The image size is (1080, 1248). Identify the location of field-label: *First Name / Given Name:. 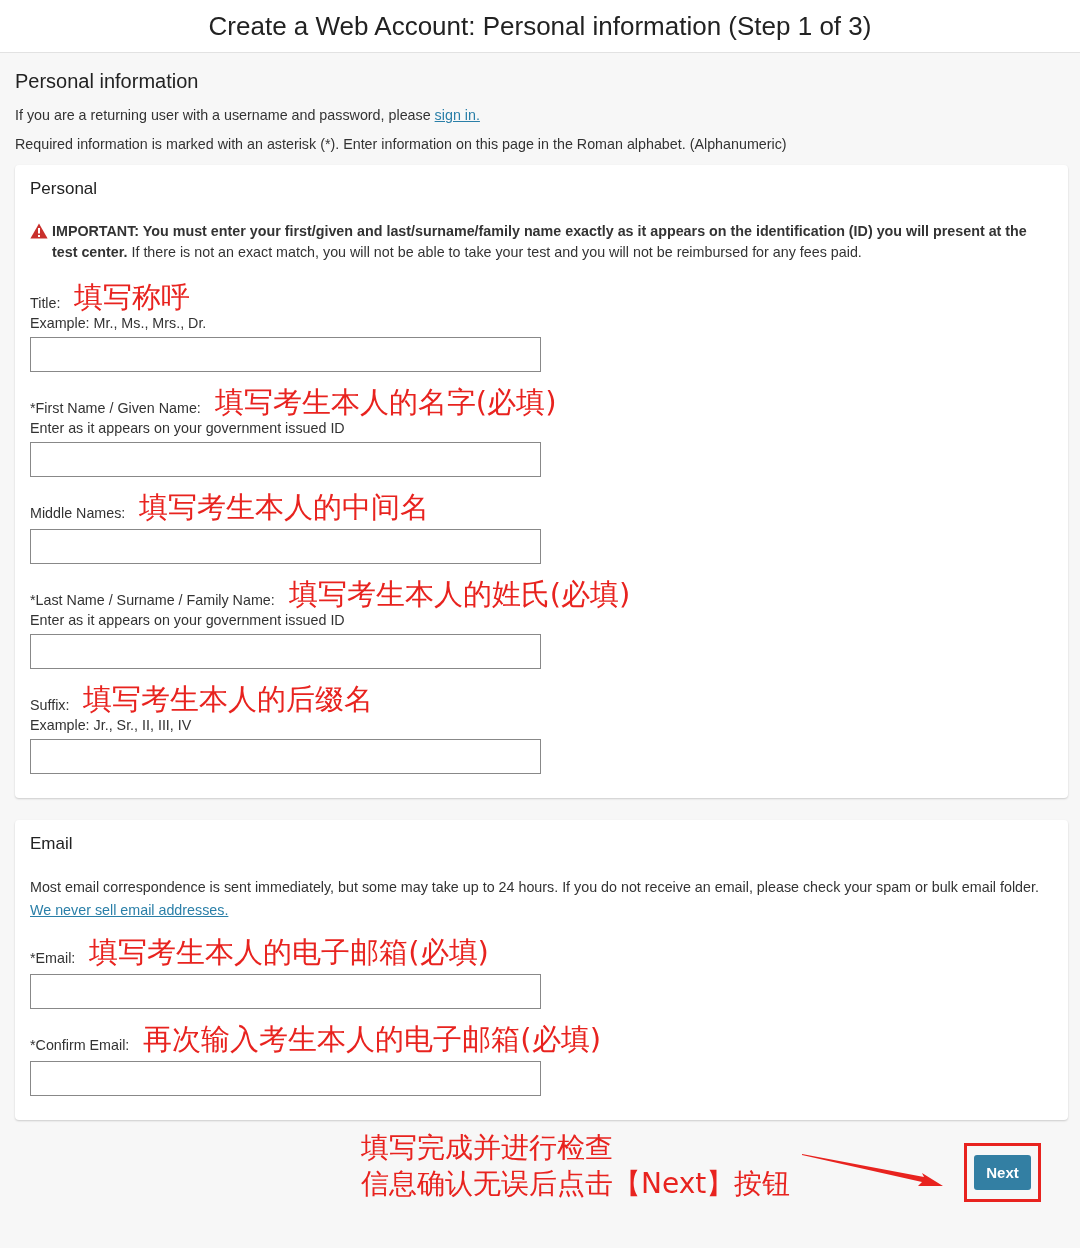
(115, 409).